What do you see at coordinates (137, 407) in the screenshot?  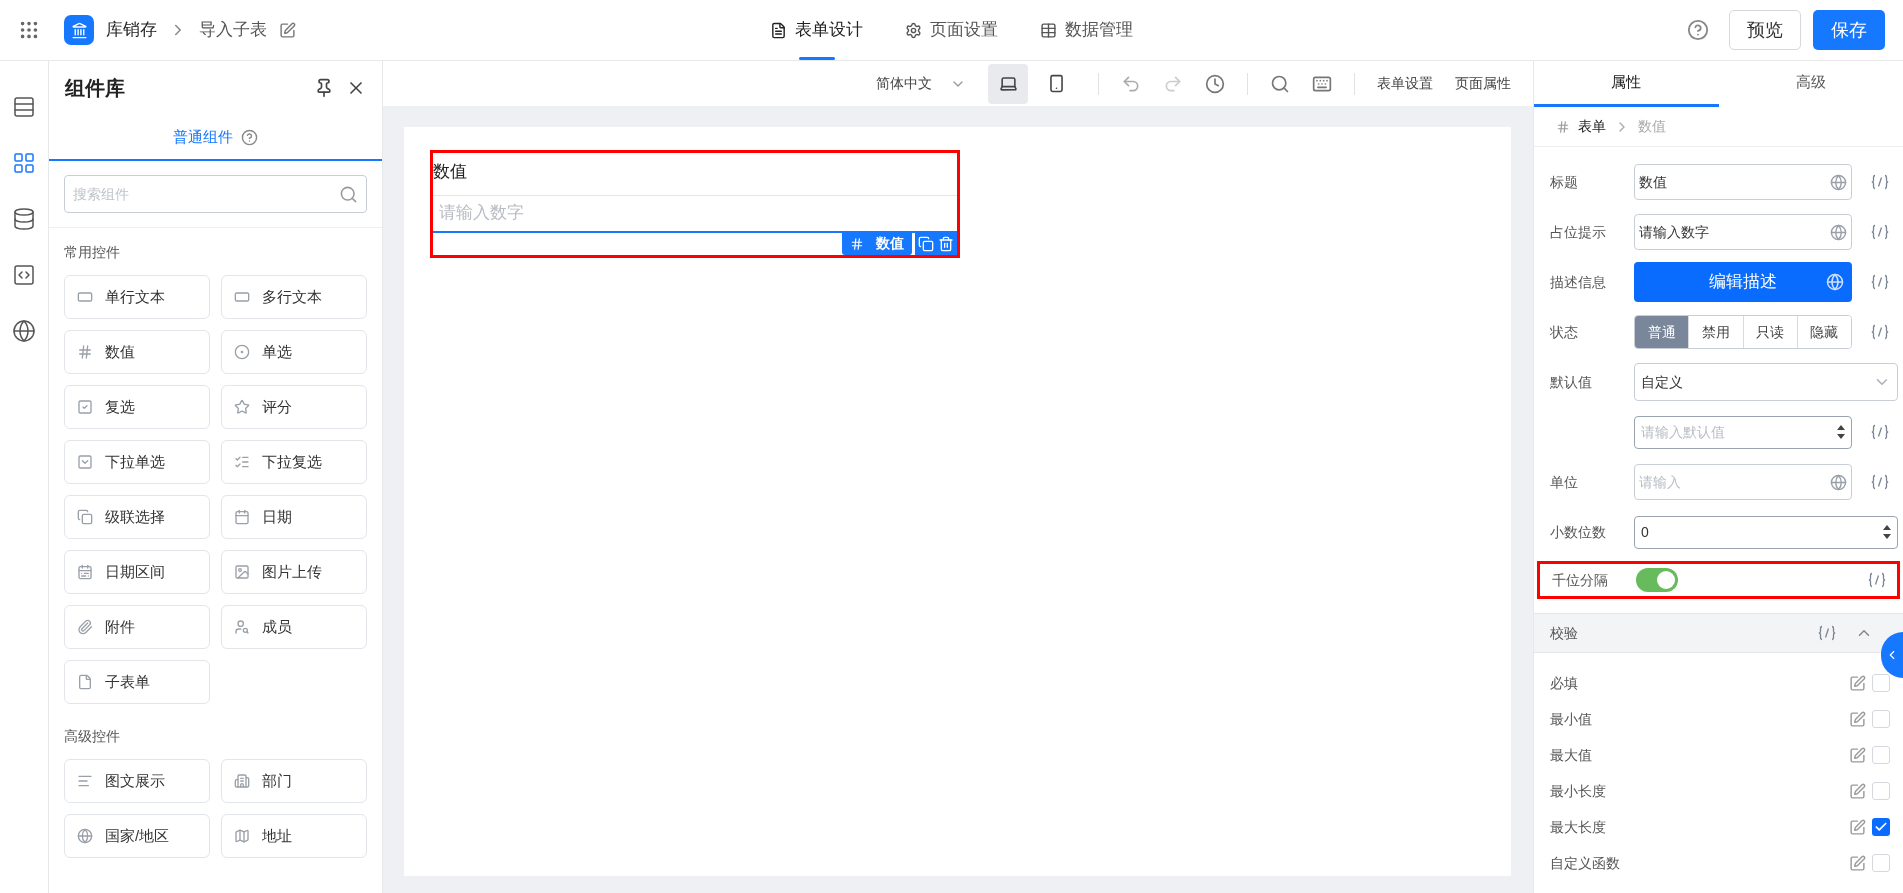 I see `component-item: 复选` at bounding box center [137, 407].